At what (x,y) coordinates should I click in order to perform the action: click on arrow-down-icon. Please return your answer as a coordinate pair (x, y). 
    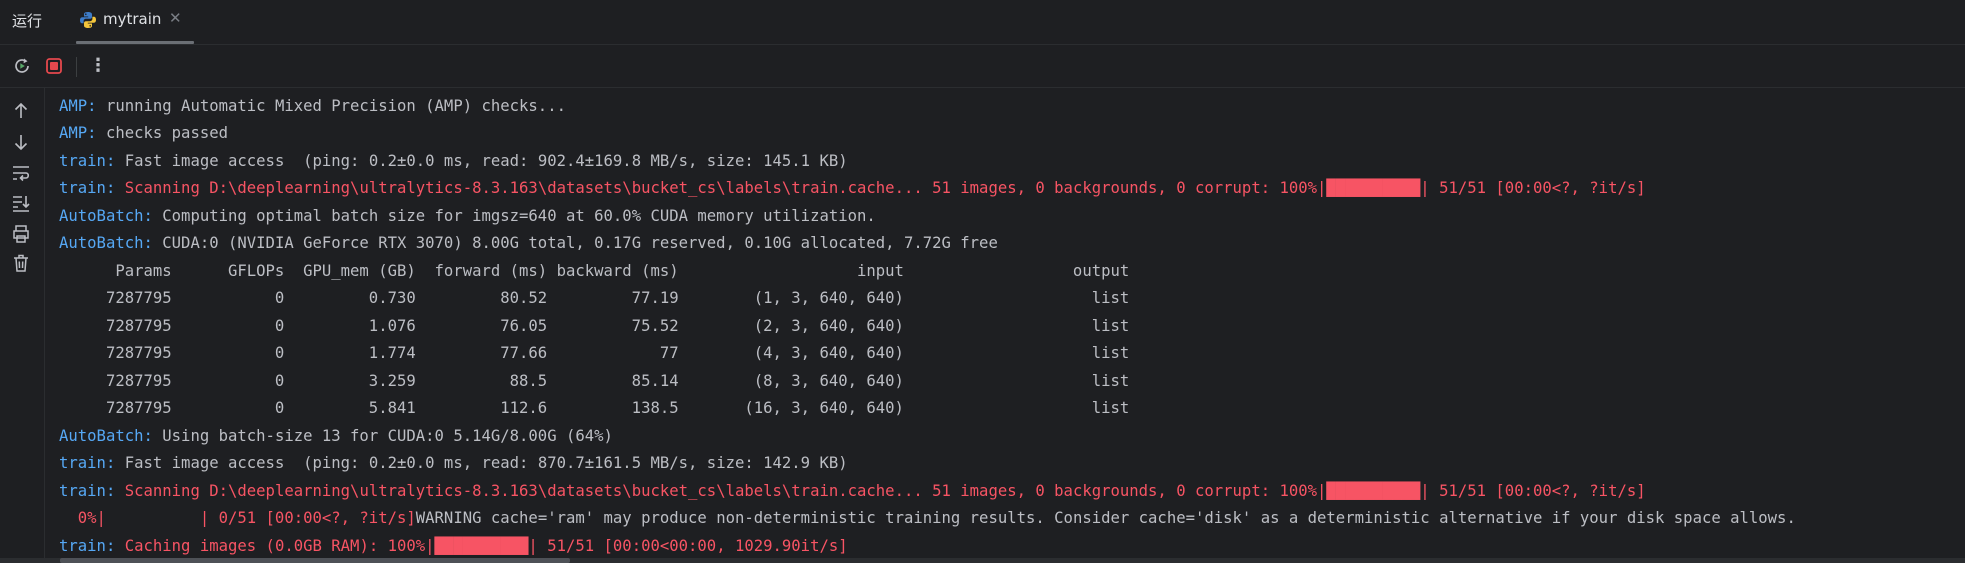
    Looking at the image, I should click on (21, 142).